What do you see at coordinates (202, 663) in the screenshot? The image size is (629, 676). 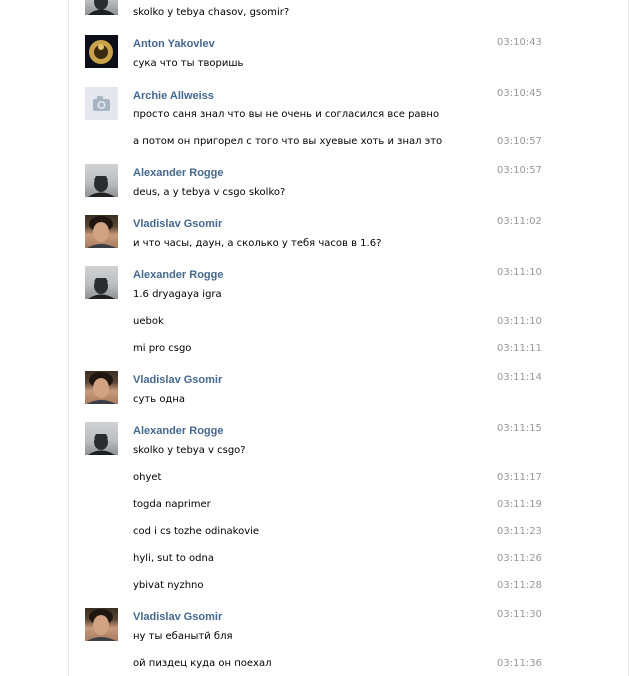 I see `message-text: ой пиздец куда он поехал` at bounding box center [202, 663].